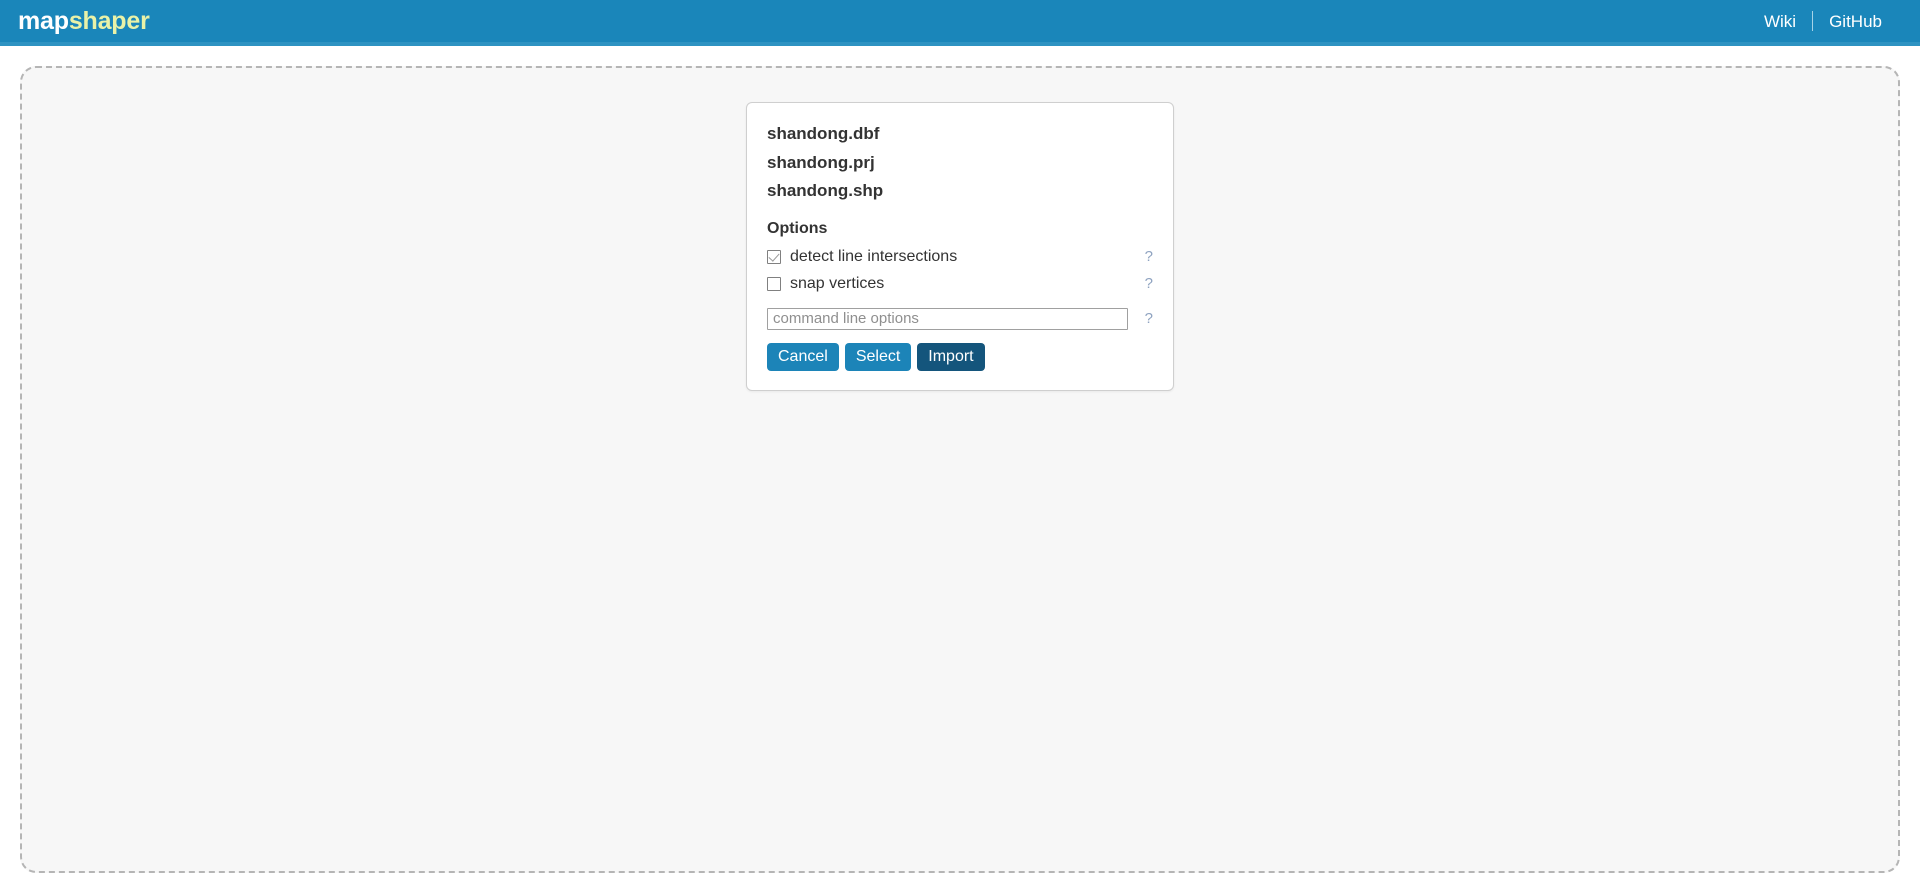 The width and height of the screenshot is (1920, 893). What do you see at coordinates (1144, 319) in the screenshot?
I see `help-icon-command-line-options: ?` at bounding box center [1144, 319].